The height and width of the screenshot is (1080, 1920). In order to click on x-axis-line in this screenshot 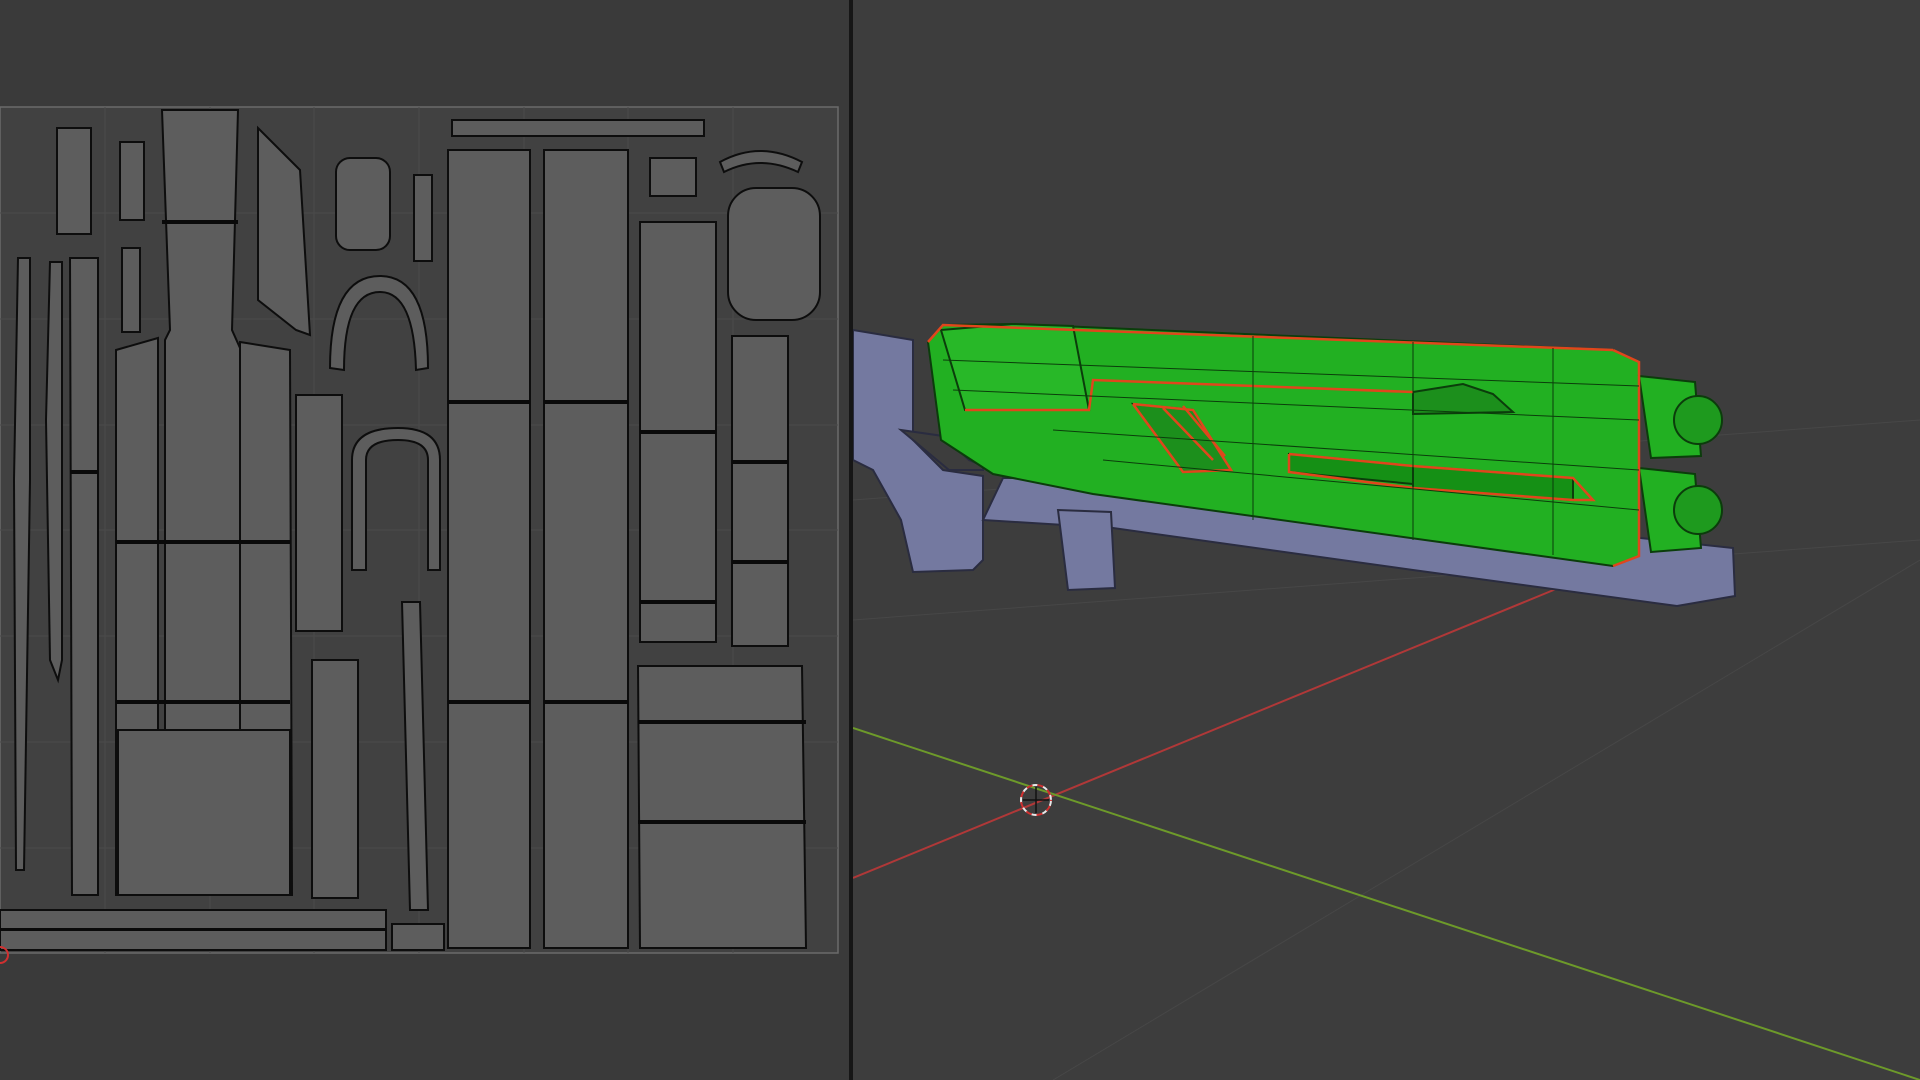, I will do `click(1213, 730)`.